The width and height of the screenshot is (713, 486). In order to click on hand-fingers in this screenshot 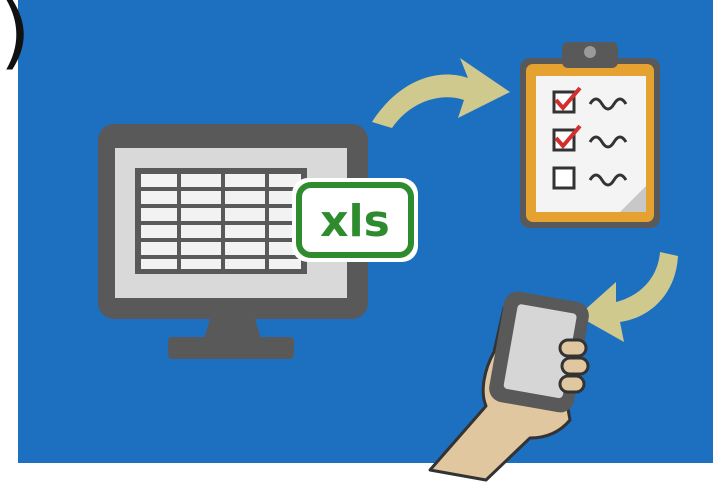, I will do `click(574, 366)`.